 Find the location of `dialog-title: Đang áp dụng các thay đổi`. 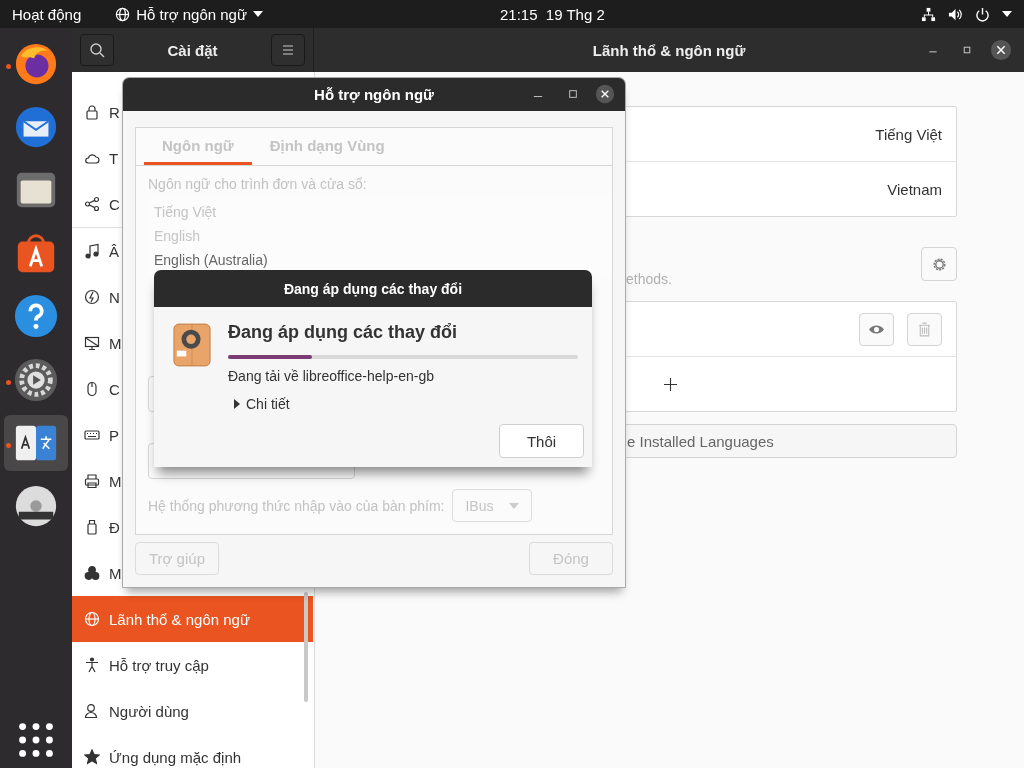

dialog-title: Đang áp dụng các thay đổi is located at coordinates (373, 288).